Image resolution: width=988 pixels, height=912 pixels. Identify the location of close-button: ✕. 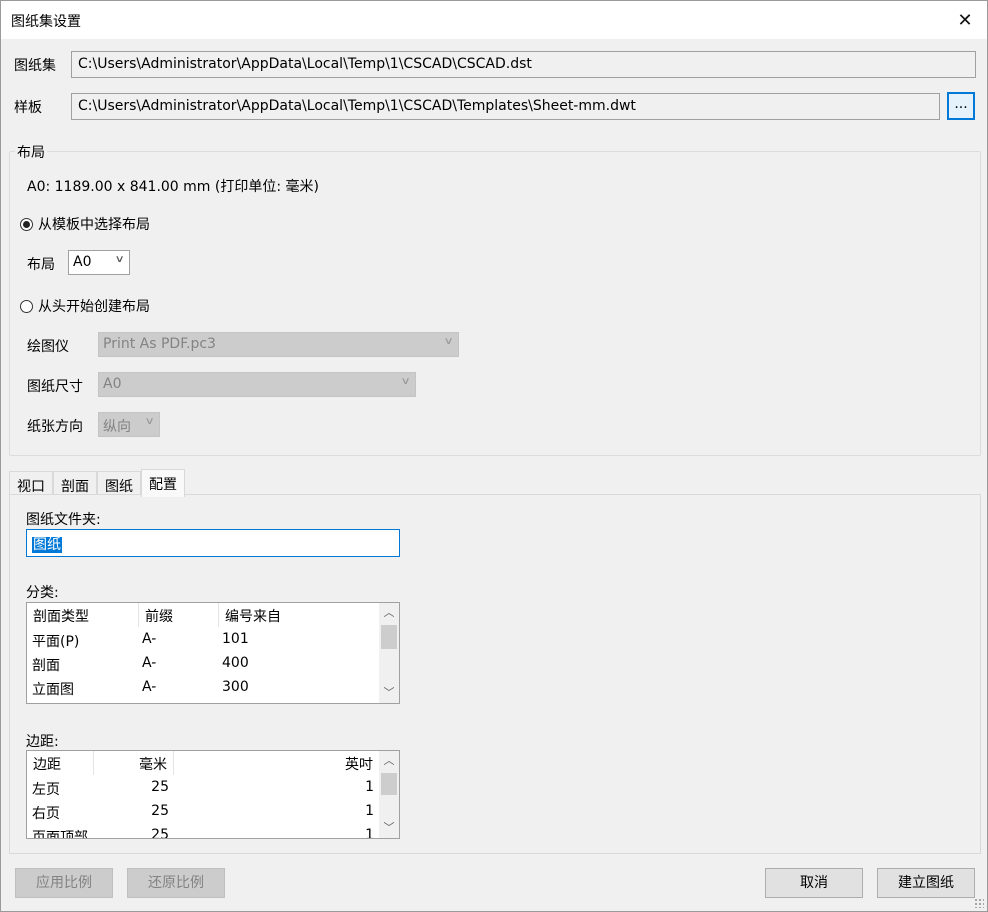
(965, 20).